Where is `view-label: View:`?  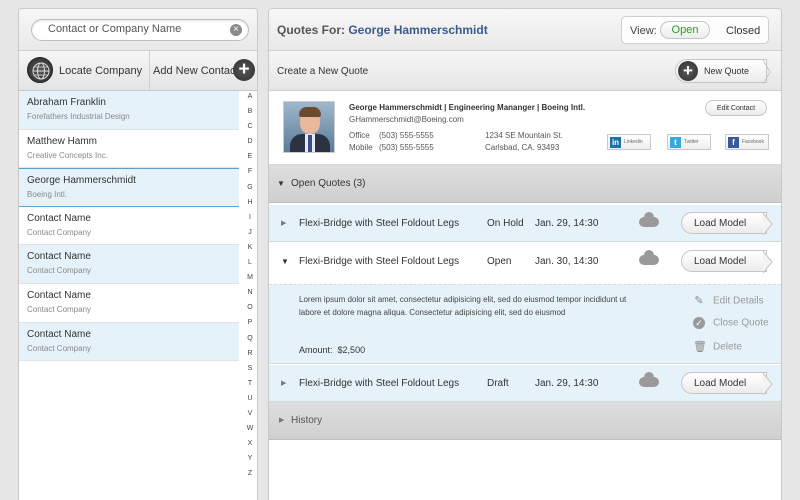
view-label: View: is located at coordinates (643, 31).